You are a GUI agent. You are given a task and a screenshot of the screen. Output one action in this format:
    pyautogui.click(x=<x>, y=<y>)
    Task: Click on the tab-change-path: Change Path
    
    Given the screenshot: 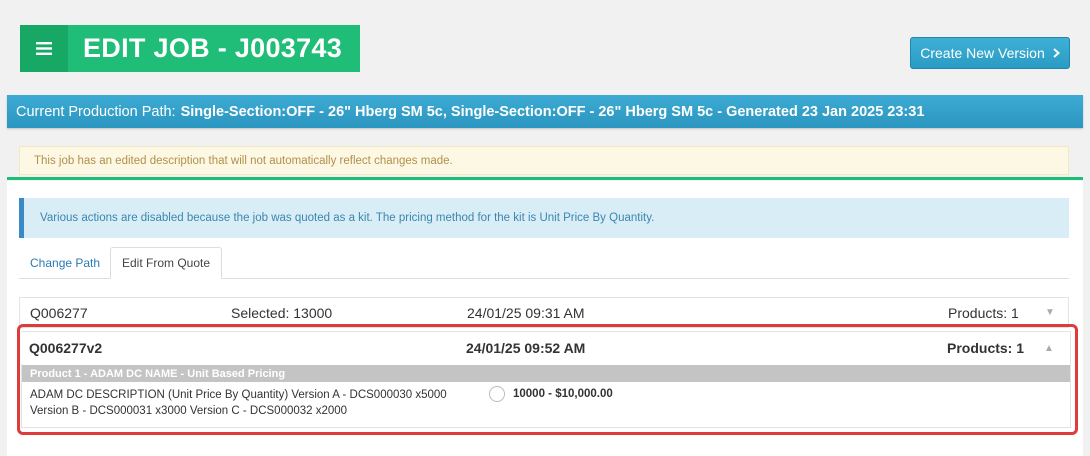 What is the action you would take?
    pyautogui.click(x=65, y=262)
    